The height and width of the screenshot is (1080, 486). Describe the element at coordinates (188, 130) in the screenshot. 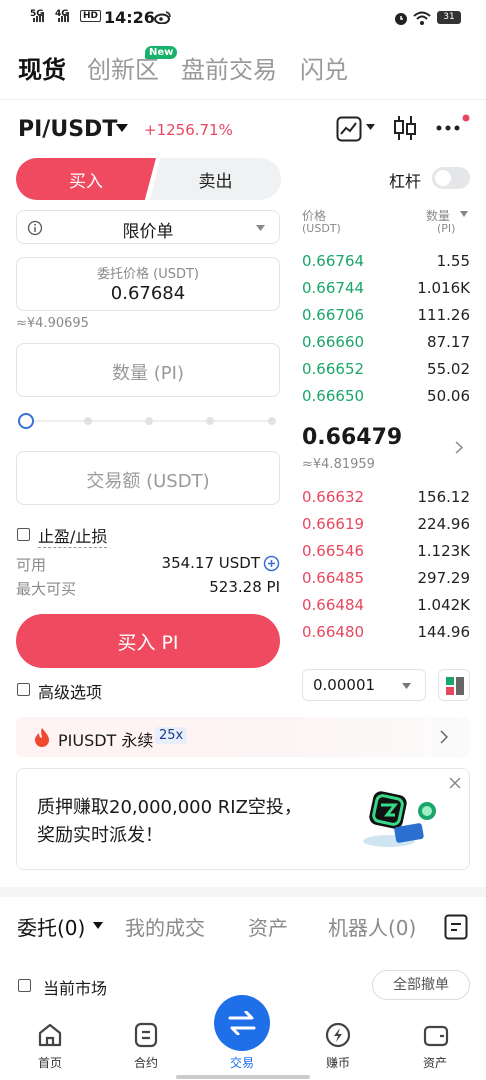

I see `price-change-percent: +1256.71%` at that location.